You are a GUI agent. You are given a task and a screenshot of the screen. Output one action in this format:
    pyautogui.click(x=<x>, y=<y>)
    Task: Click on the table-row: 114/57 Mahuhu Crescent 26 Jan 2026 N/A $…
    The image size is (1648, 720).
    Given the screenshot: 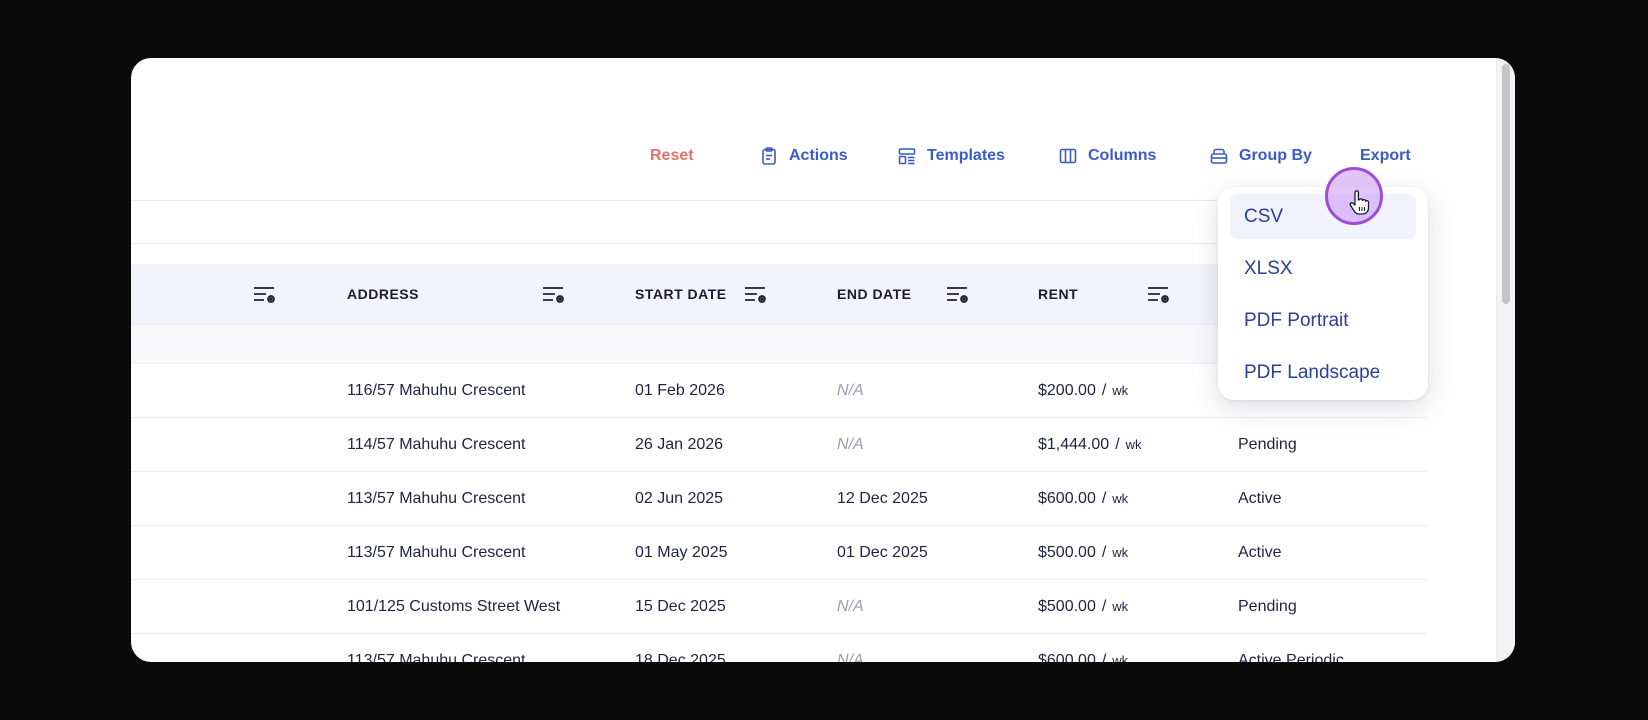 What is the action you would take?
    pyautogui.click(x=779, y=445)
    